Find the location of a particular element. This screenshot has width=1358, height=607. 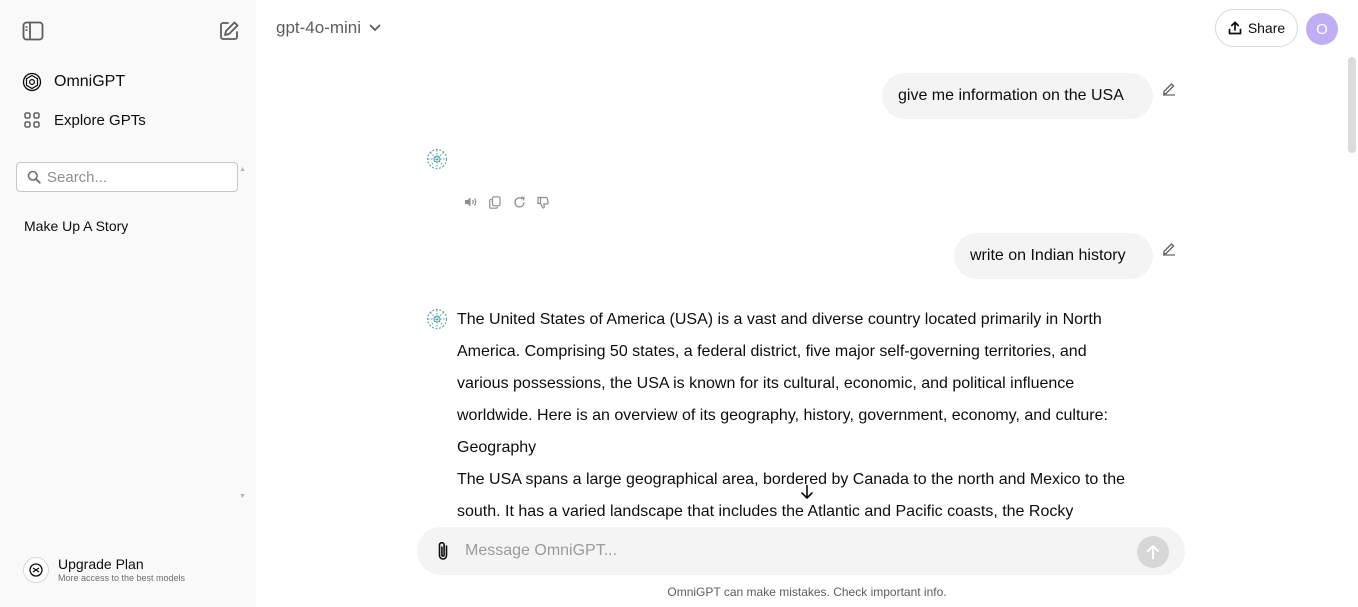

search-input is located at coordinates (137, 177).